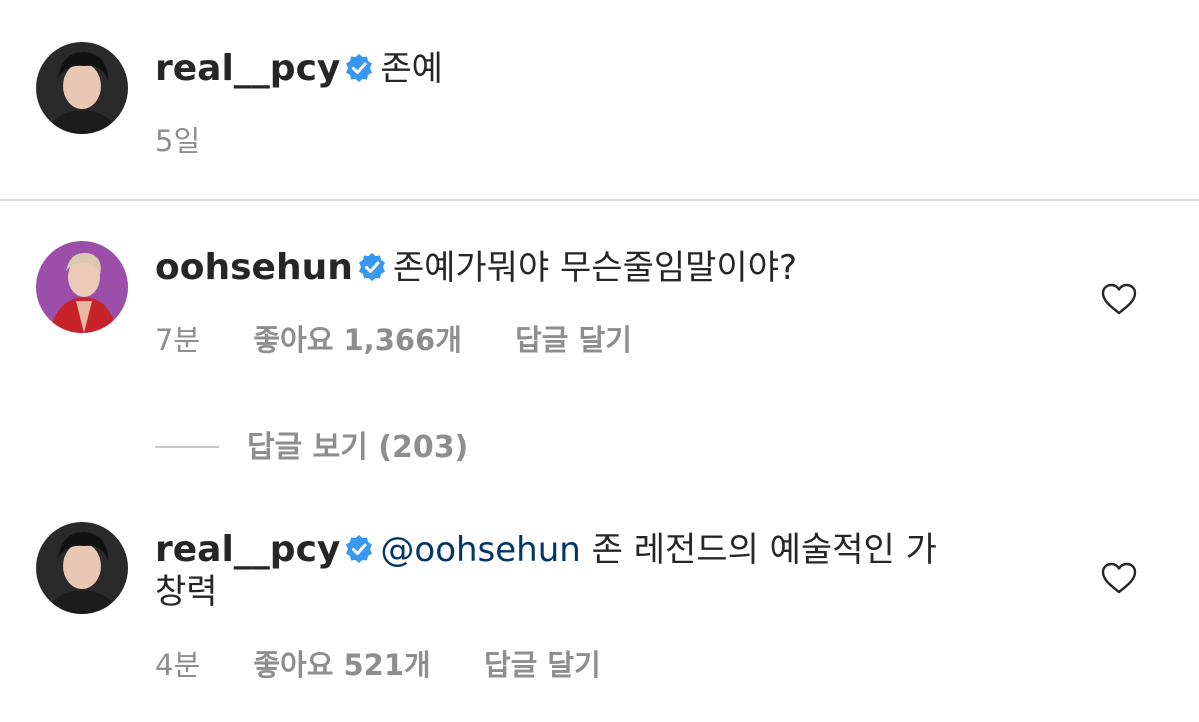 The image size is (1199, 722). What do you see at coordinates (178, 141) in the screenshot?
I see `comment-time: 5일` at bounding box center [178, 141].